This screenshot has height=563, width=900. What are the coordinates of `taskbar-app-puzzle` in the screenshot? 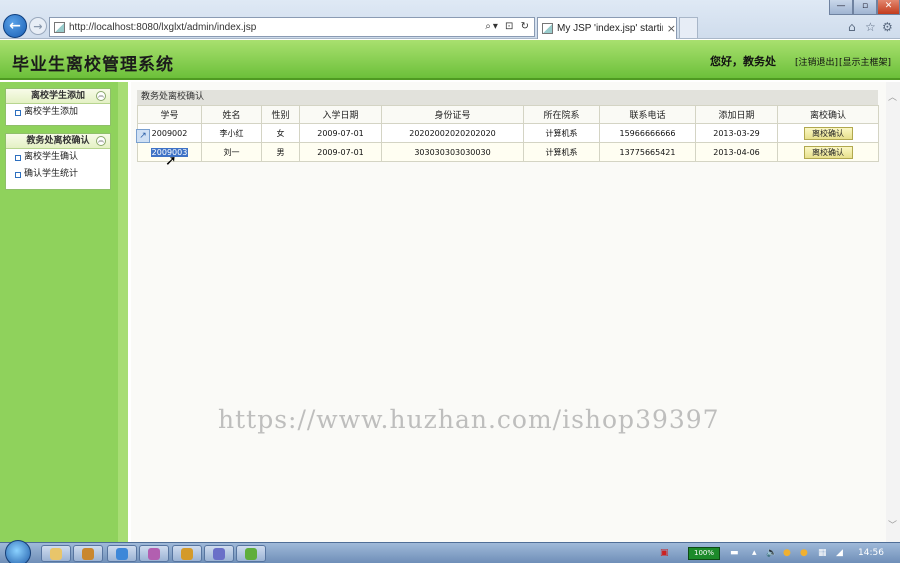 It's located at (251, 553).